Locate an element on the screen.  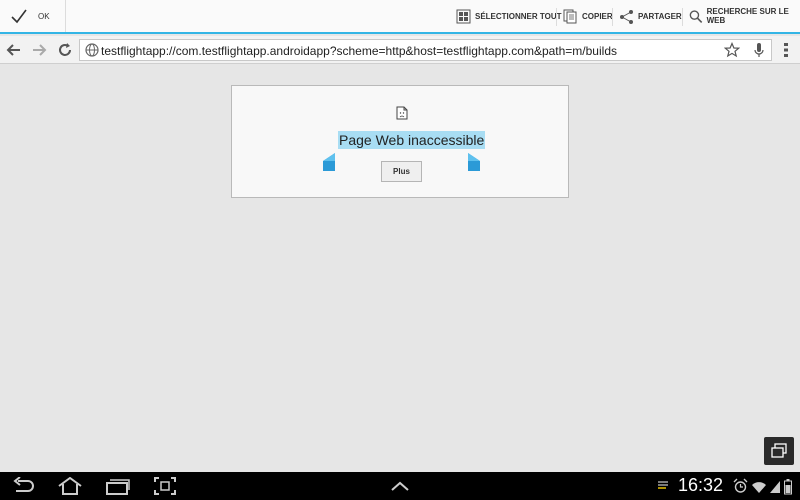
back-button is located at coordinates (14, 50).